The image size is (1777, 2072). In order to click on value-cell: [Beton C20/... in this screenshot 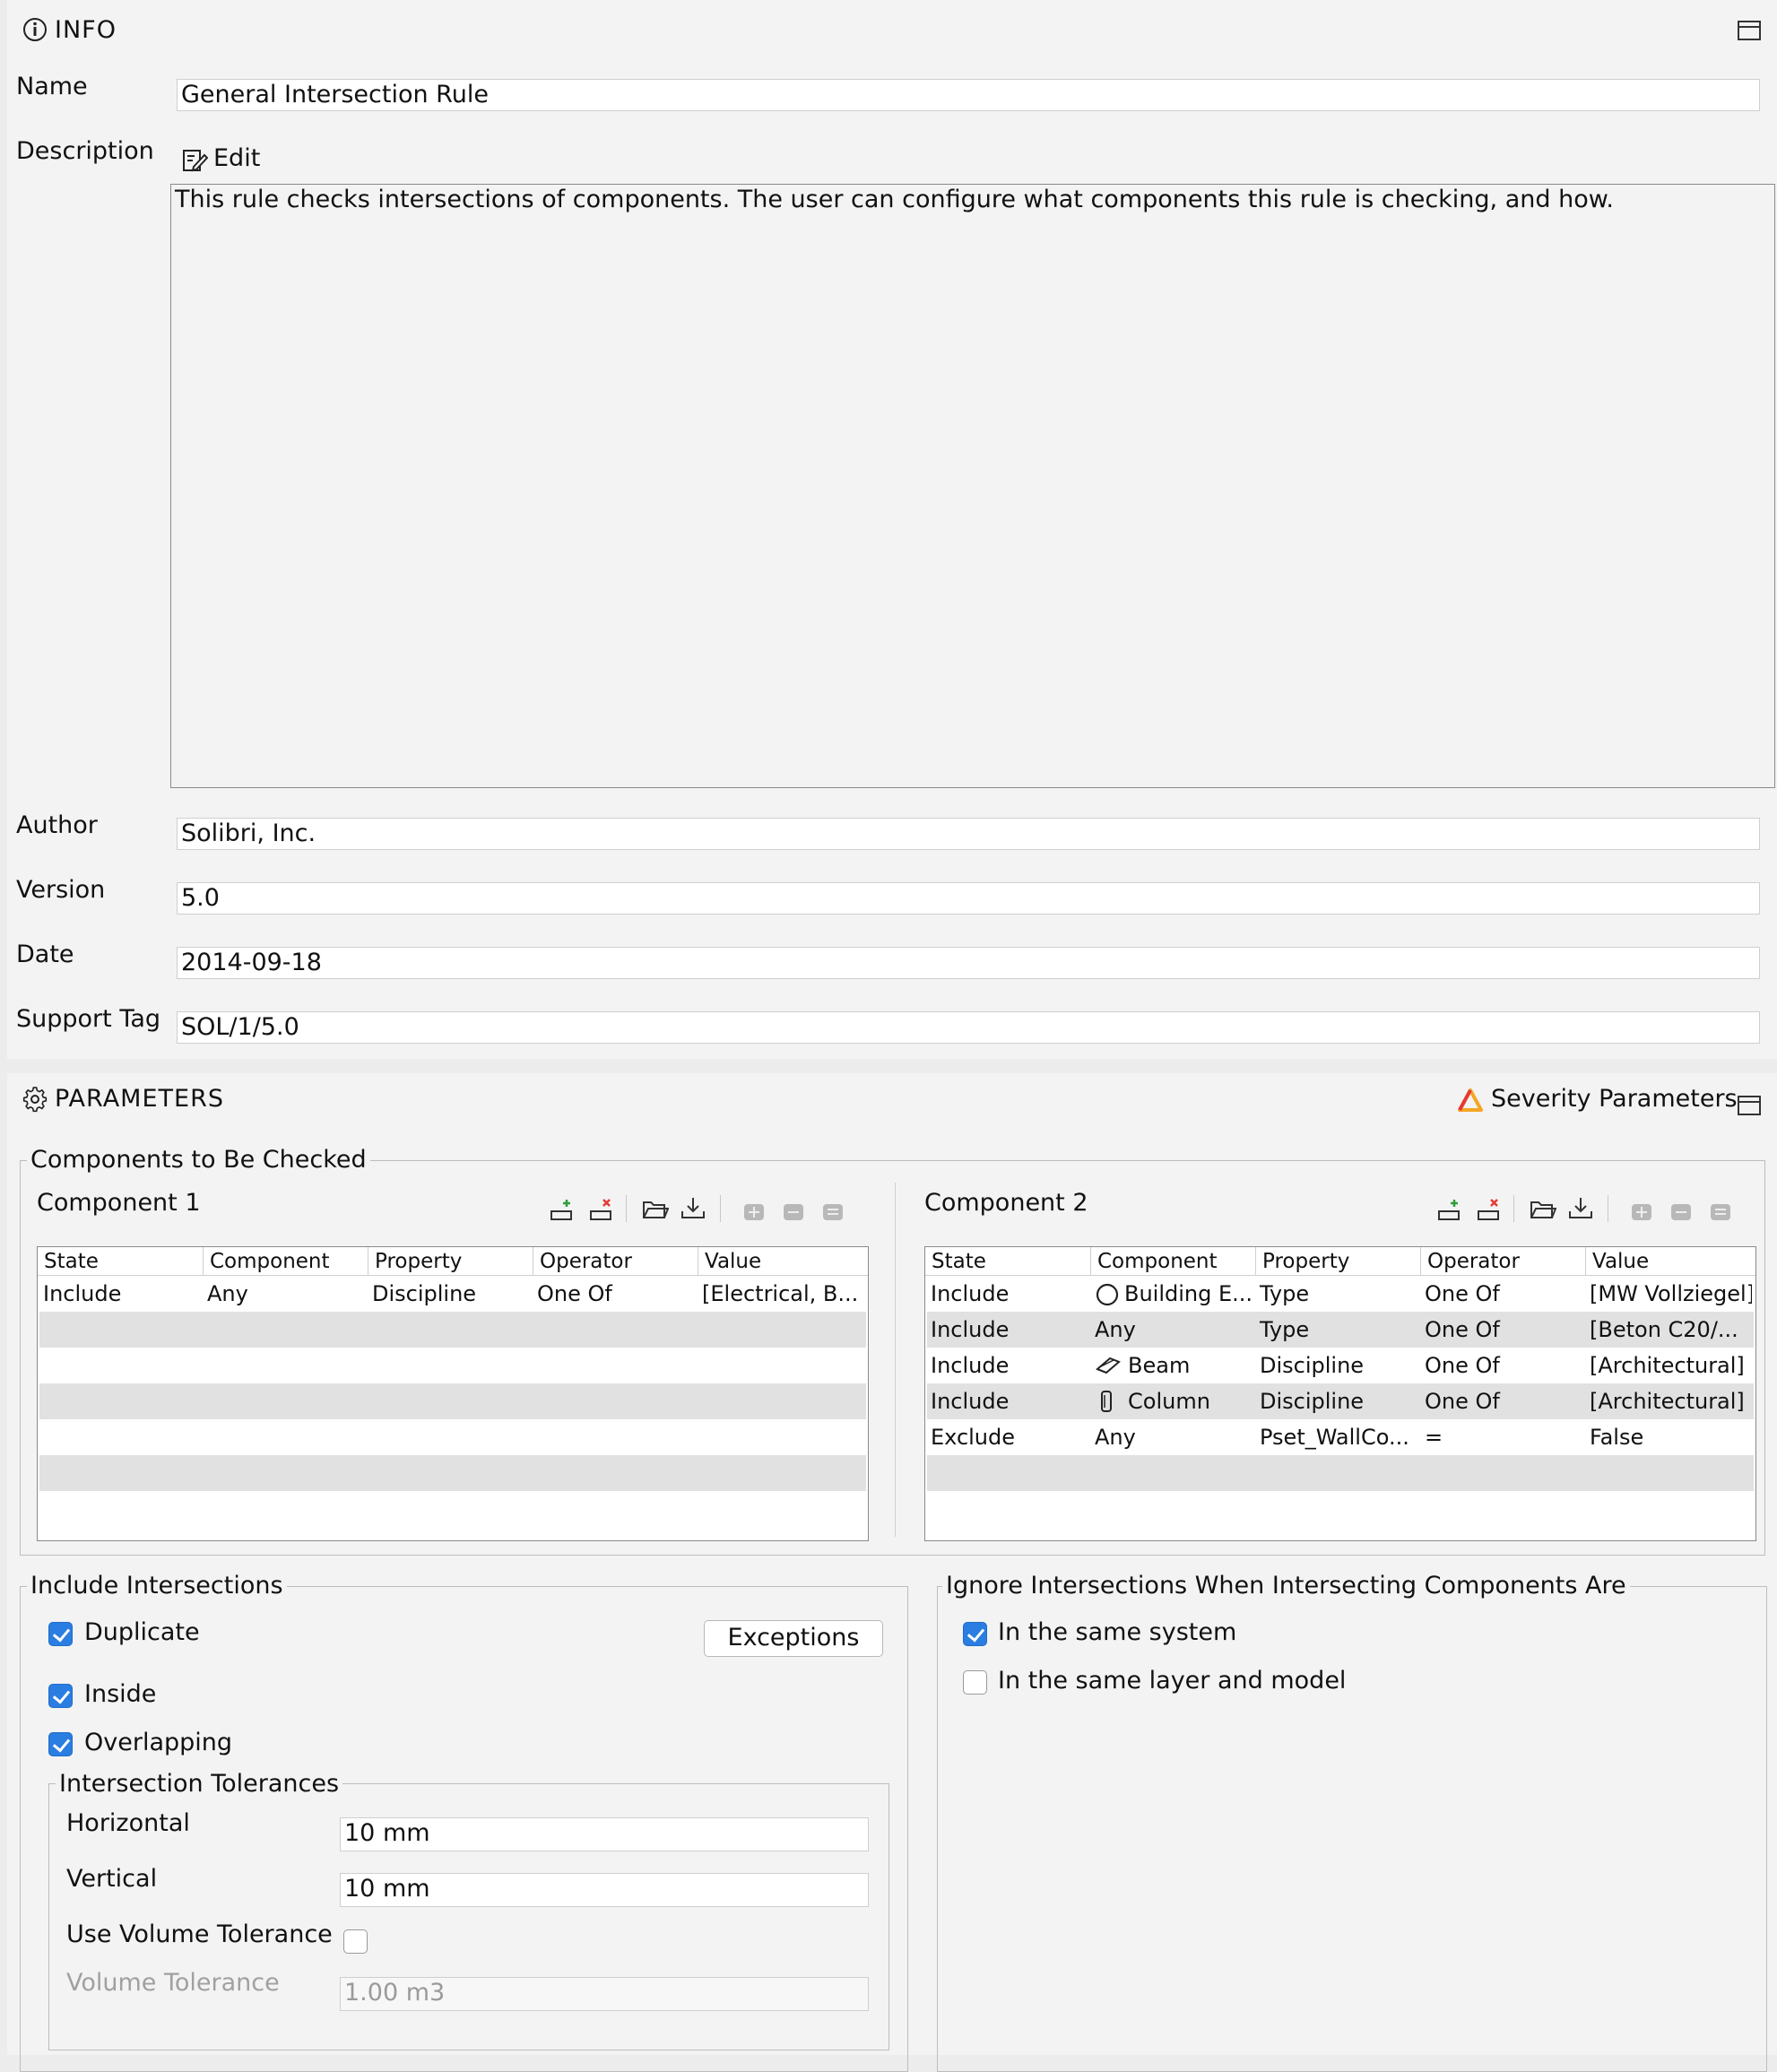, I will do `click(1664, 1329)`.